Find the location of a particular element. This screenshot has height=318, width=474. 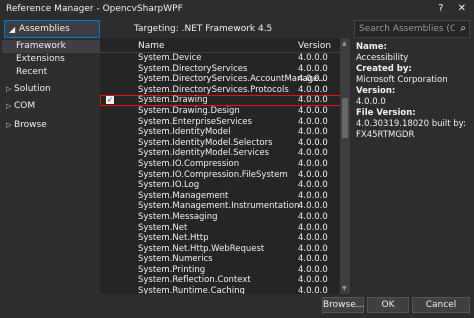

detail-version-label: Version: is located at coordinates (376, 91).